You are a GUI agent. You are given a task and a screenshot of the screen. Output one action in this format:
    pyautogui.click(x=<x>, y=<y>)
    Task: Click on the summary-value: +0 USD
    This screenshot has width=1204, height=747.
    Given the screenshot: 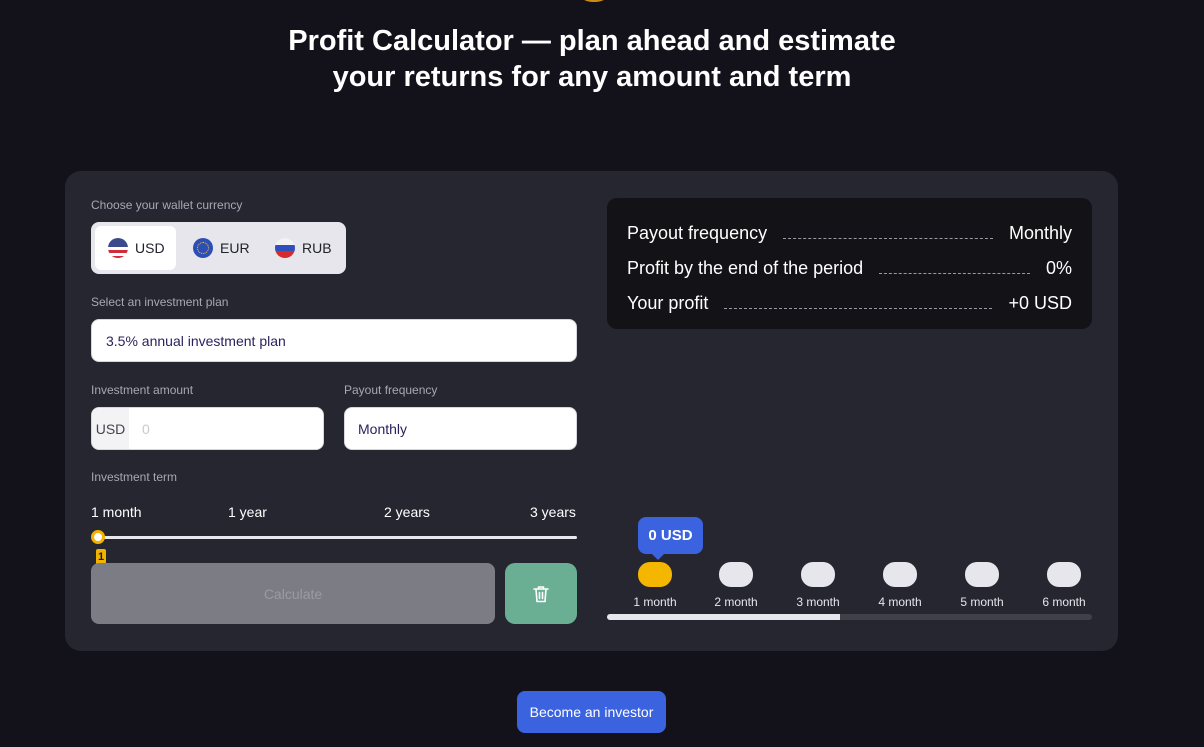 What is the action you would take?
    pyautogui.click(x=1040, y=303)
    